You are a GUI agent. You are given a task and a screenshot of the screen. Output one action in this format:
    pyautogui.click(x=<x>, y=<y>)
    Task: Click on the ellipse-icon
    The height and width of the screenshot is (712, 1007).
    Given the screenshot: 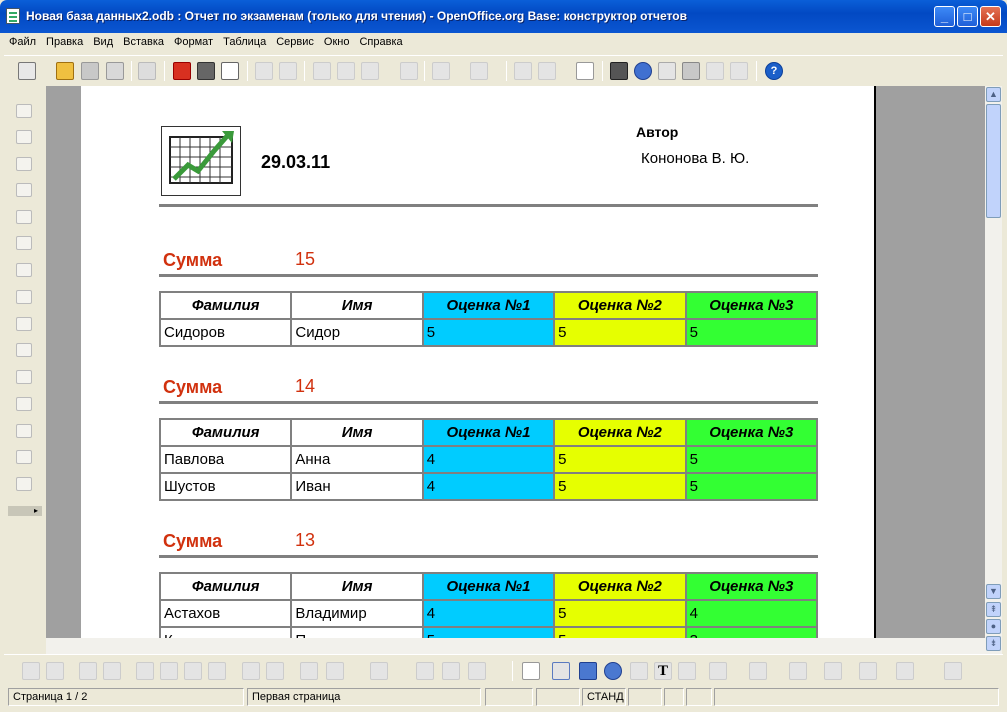 What is the action you would take?
    pyautogui.click(x=613, y=671)
    